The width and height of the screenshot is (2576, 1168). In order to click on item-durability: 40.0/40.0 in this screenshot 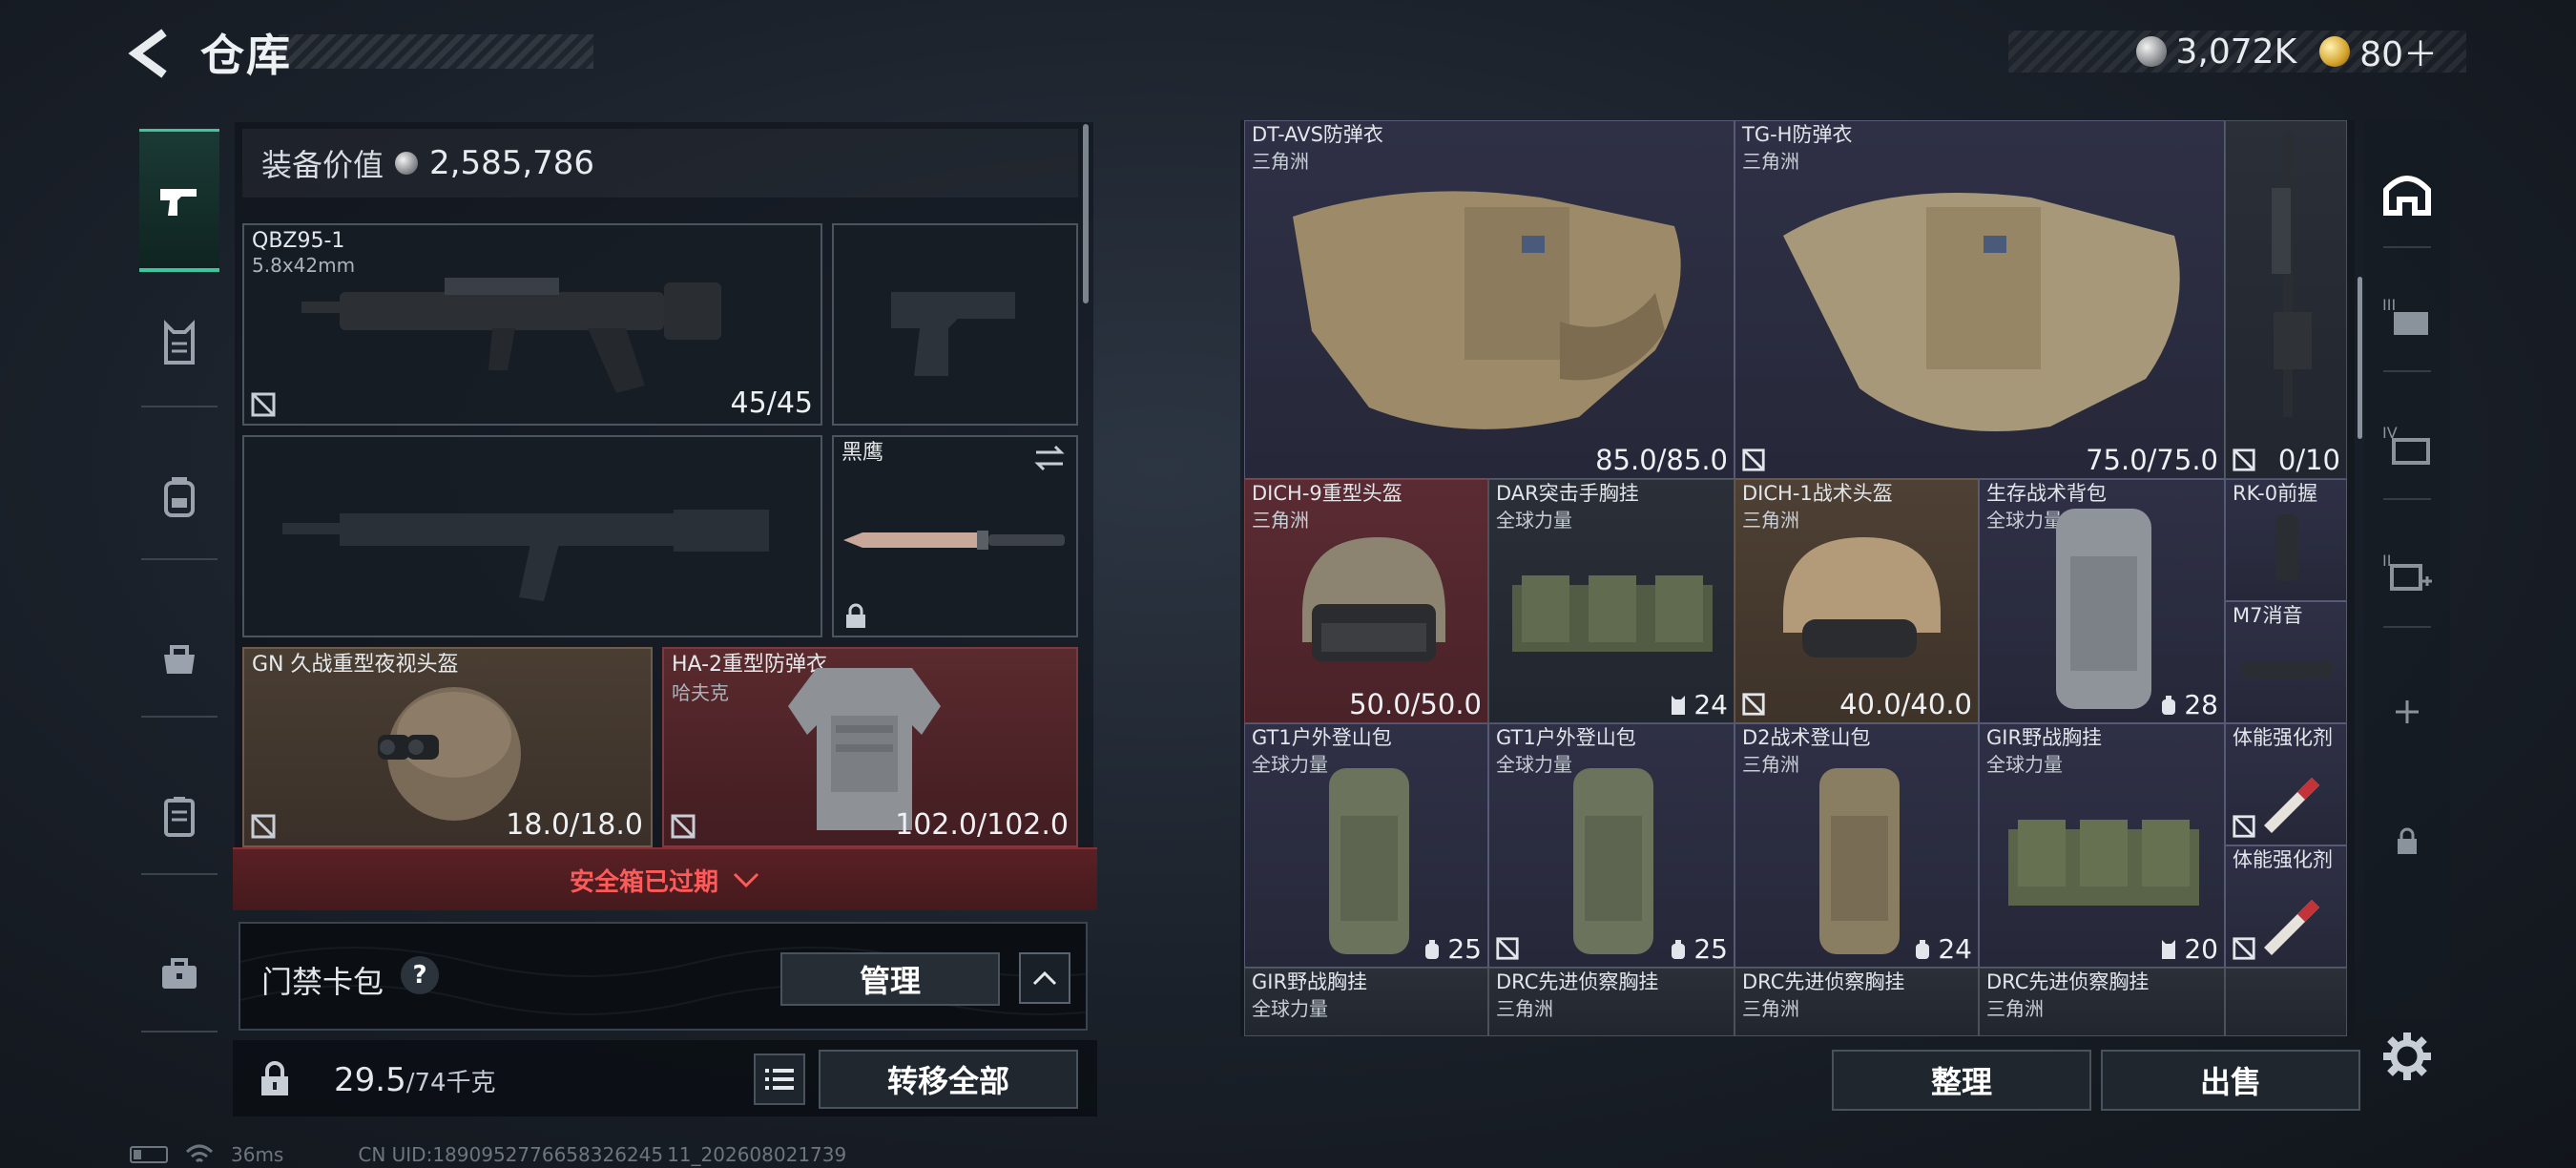, I will do `click(1905, 704)`.